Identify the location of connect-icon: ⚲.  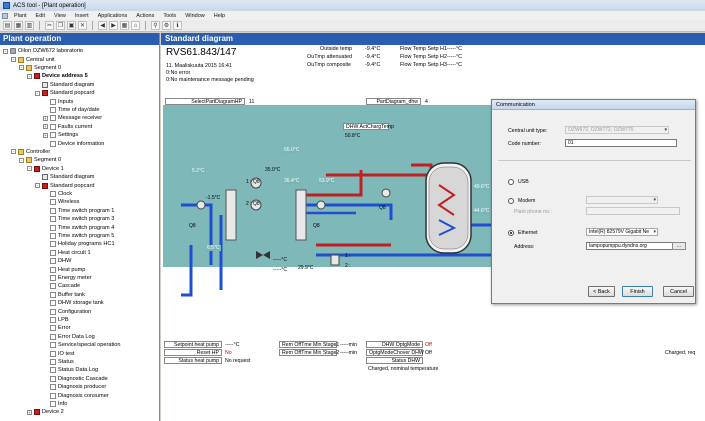
(155, 25).